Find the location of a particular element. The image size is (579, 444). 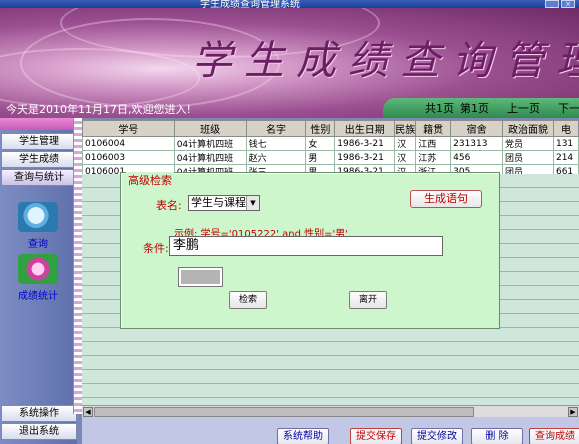

query-tool: 查询 is located at coordinates (38, 226).